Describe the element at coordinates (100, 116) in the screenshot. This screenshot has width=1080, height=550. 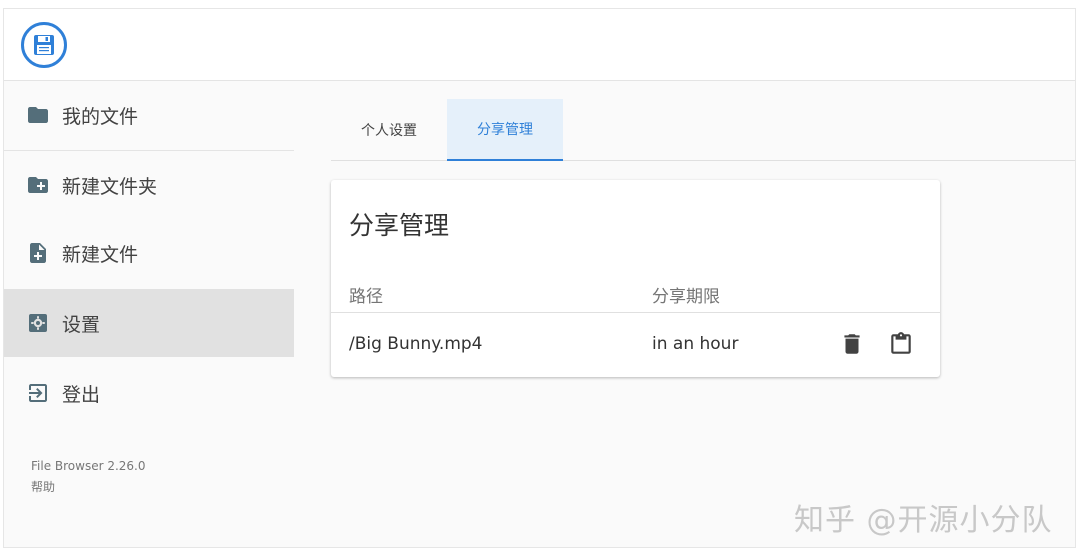
I see `sidebar-item-label: 我的文件` at that location.